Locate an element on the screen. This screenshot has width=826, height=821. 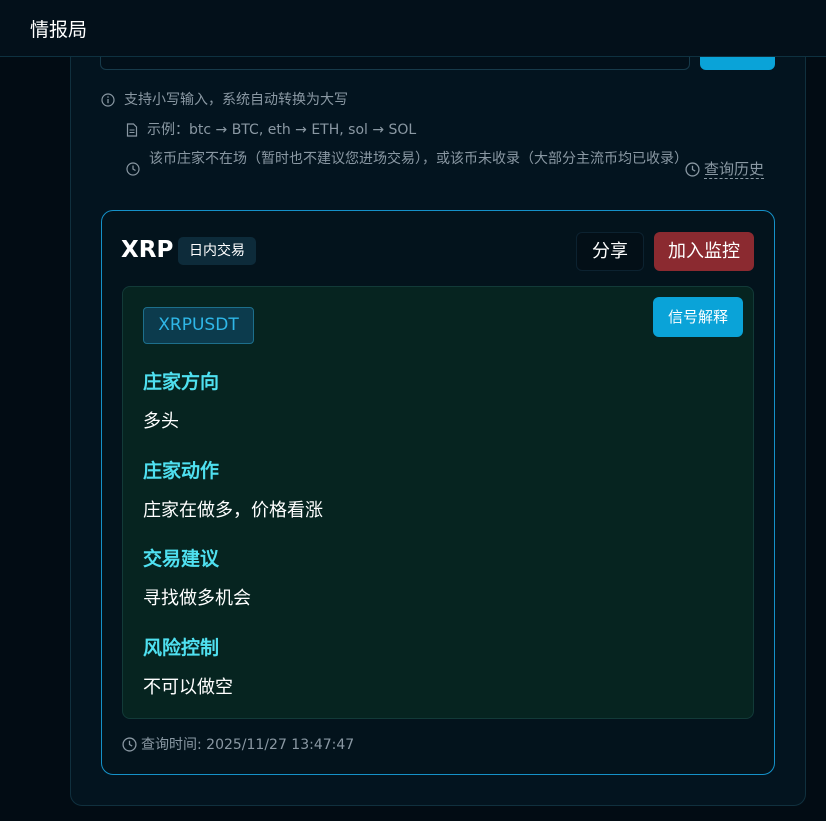
lowercase-hint: 支持小写输入，系统自动转换为大写 is located at coordinates (224, 100).